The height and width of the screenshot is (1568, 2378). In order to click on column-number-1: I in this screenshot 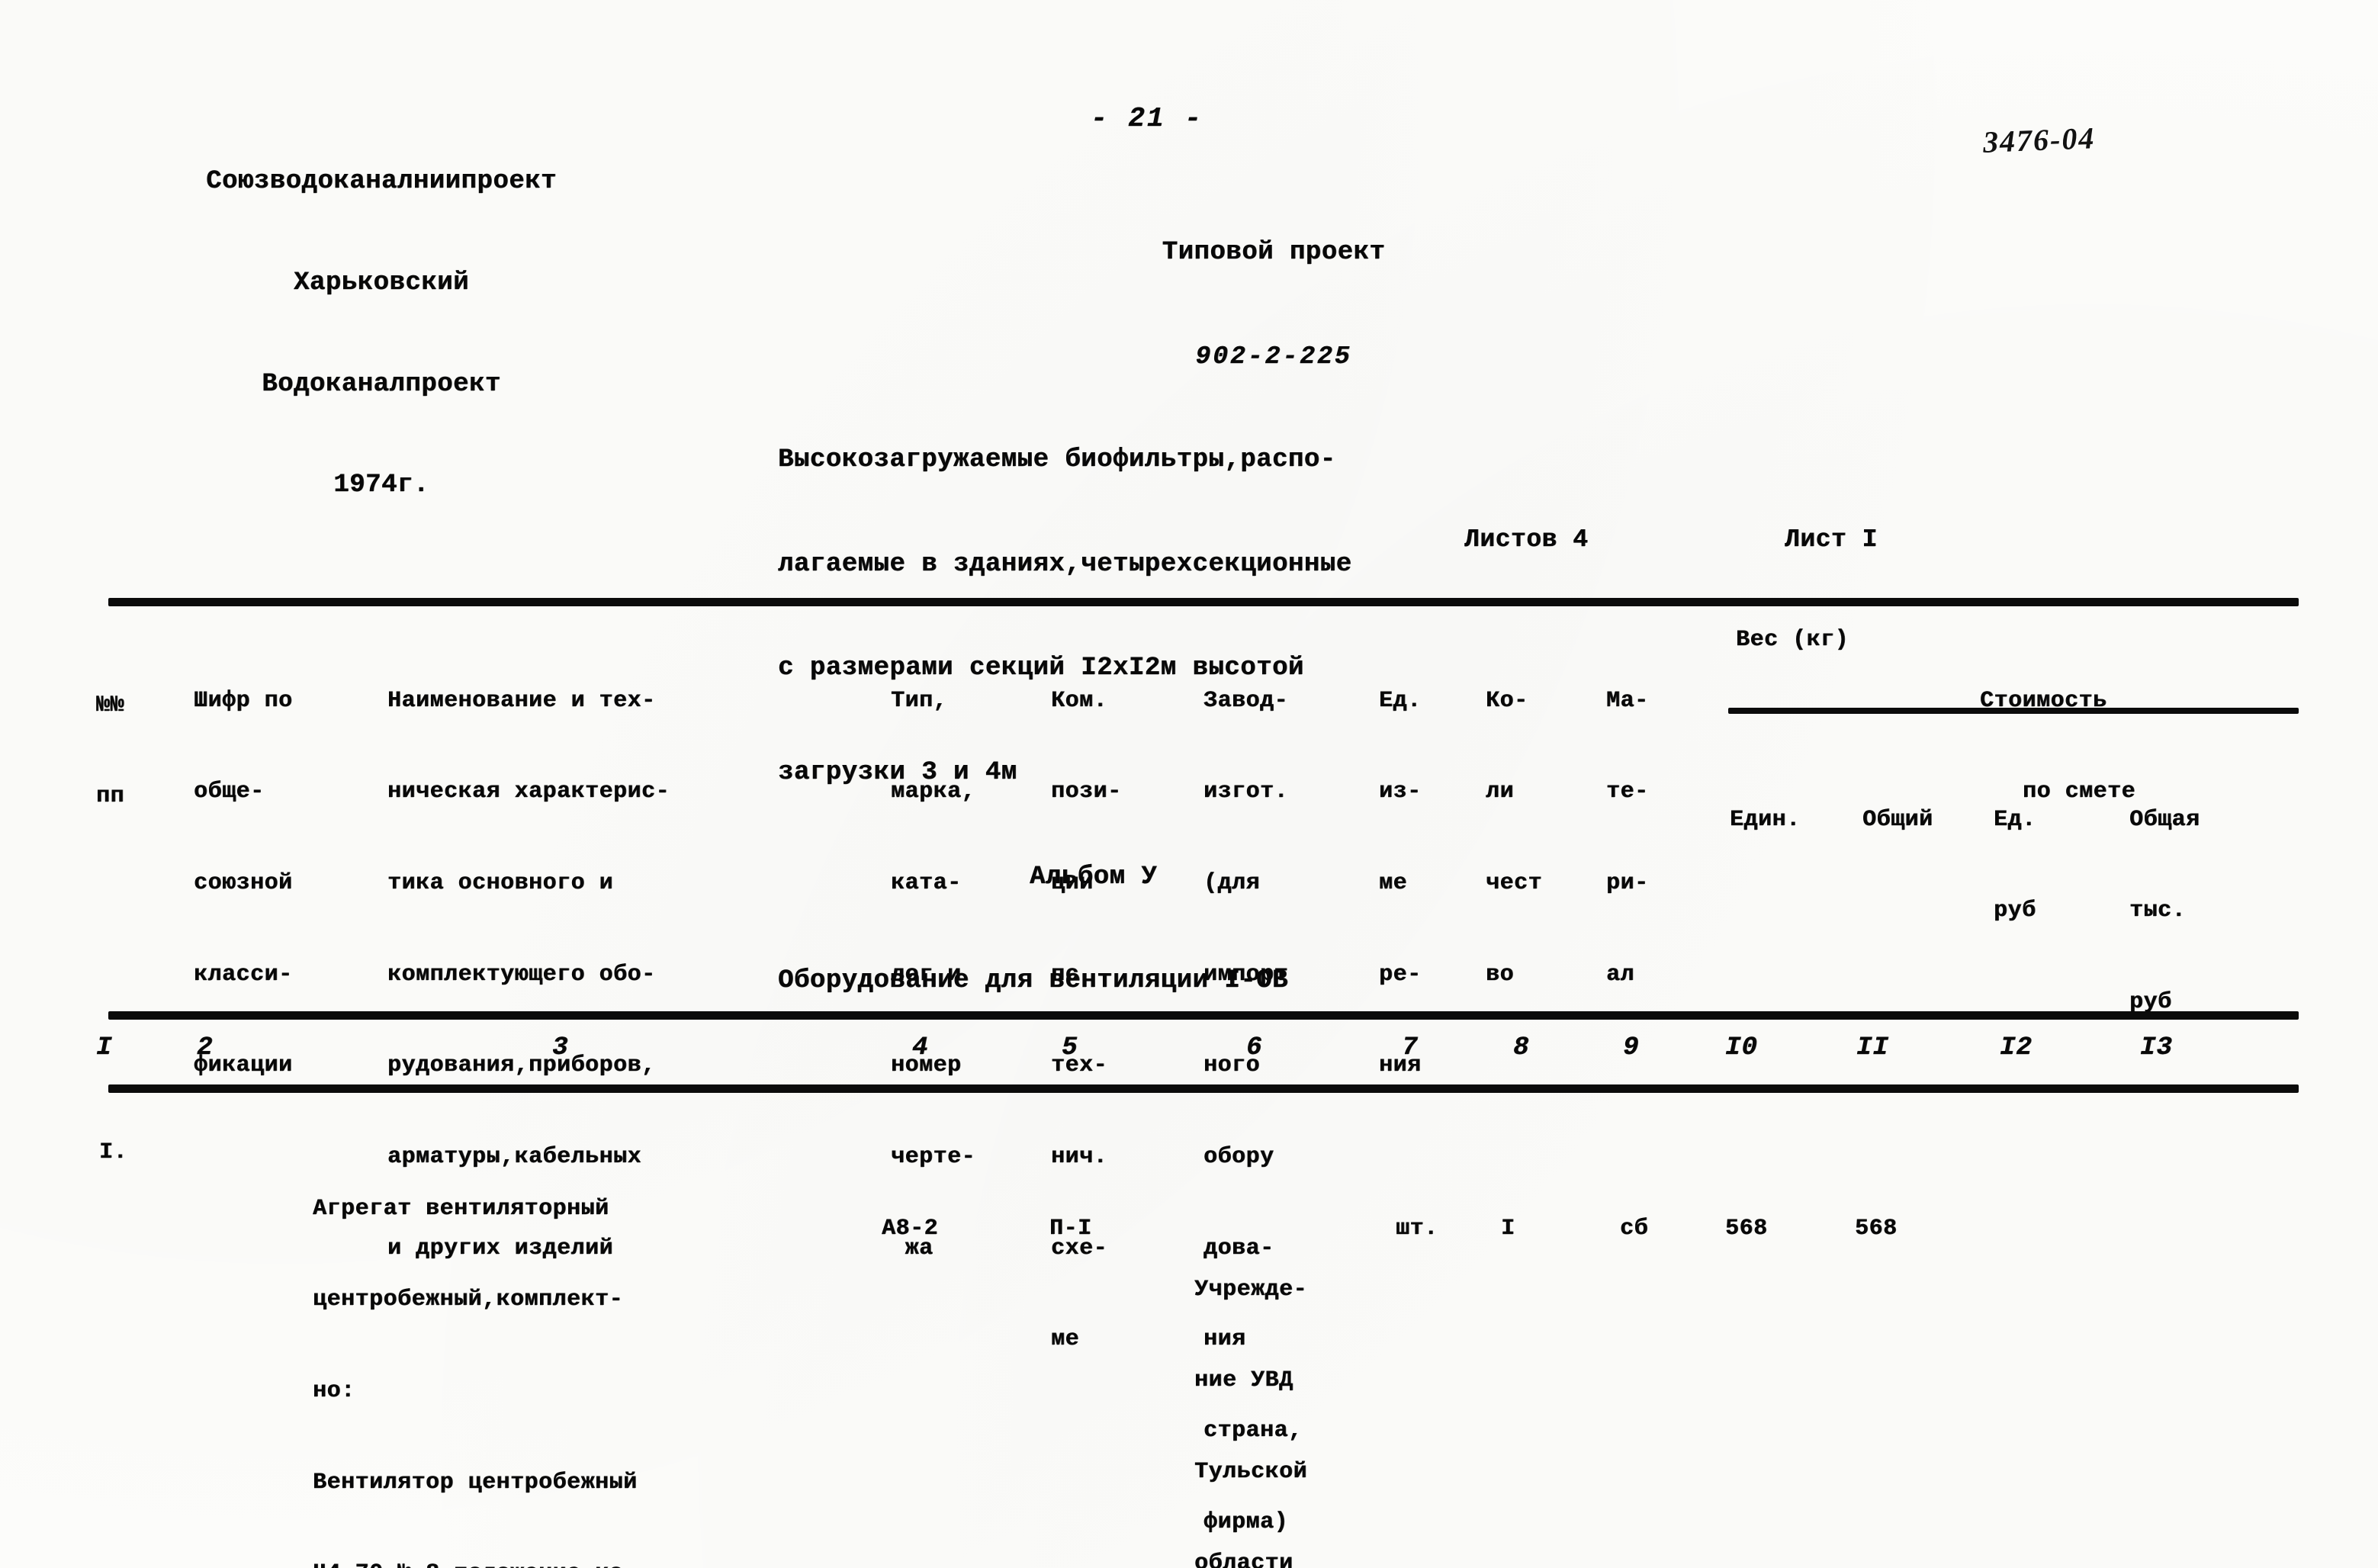, I will do `click(104, 1047)`.